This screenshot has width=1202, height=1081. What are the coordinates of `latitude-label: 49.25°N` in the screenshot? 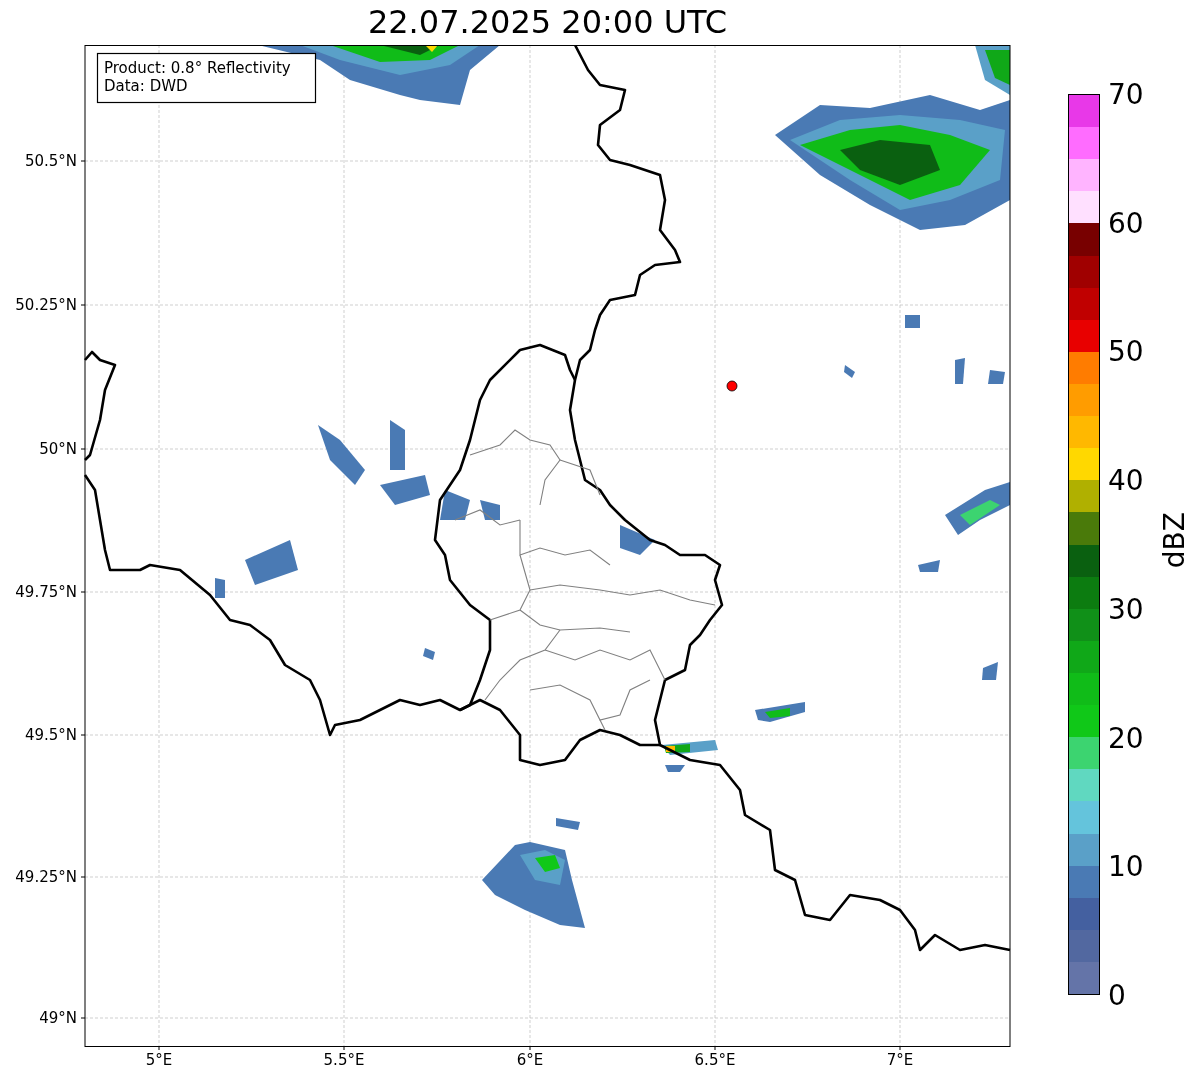 It's located at (46, 877).